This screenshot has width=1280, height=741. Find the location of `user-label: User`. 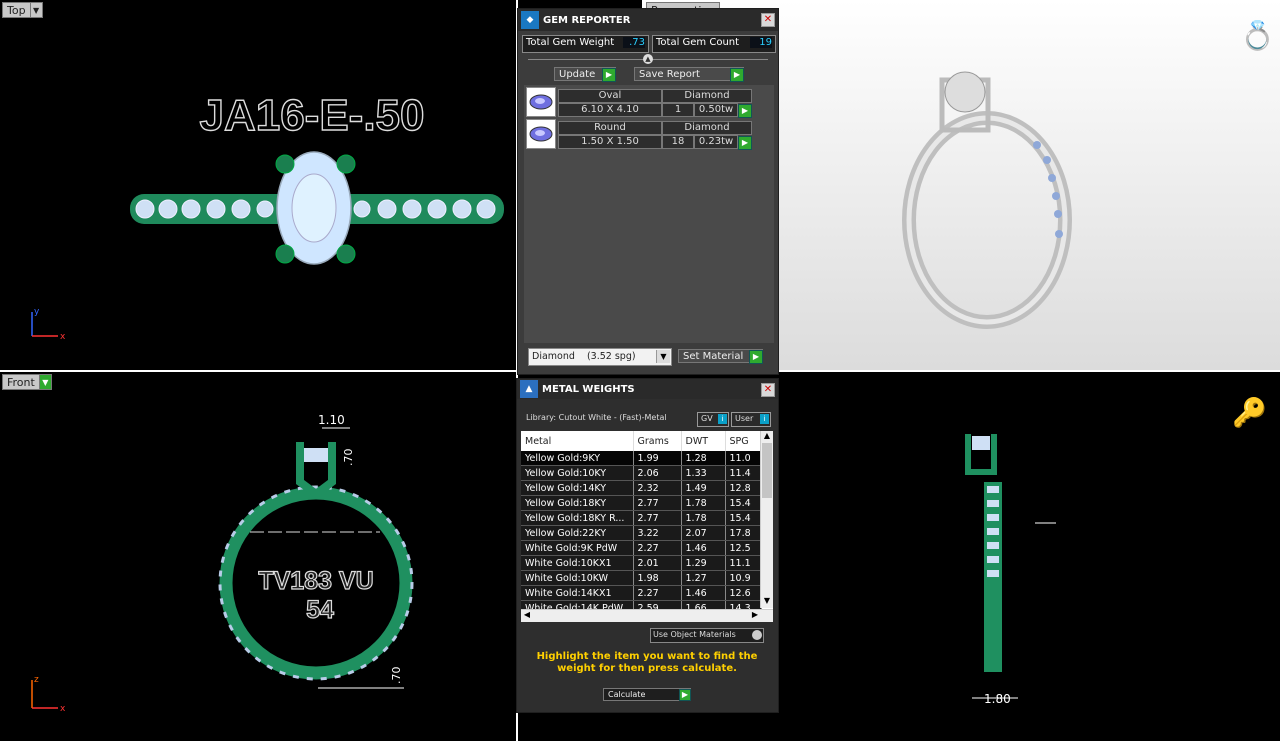

user-label: User is located at coordinates (744, 418).